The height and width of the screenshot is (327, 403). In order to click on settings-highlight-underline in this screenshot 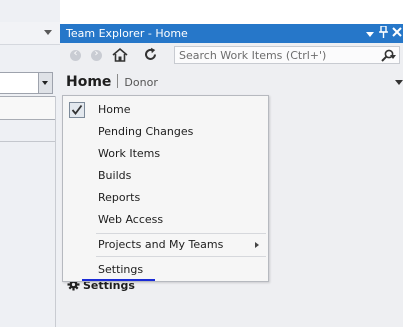, I will do `click(118, 280)`.